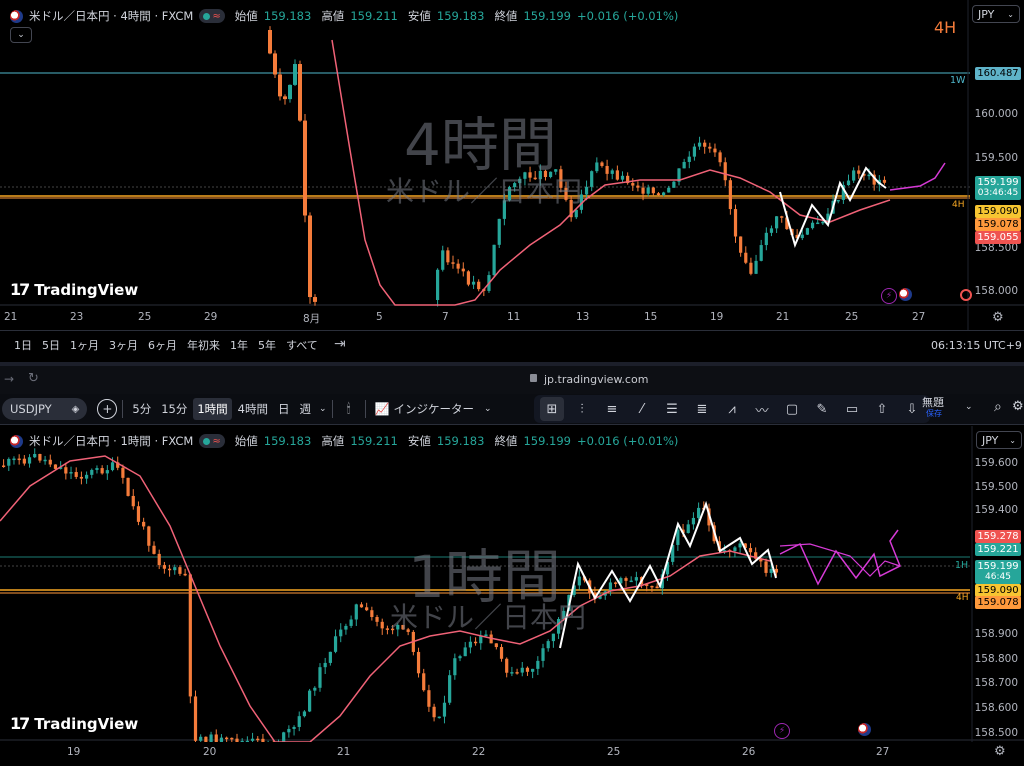 The image size is (1024, 766). Describe the element at coordinates (51, 345) in the screenshot. I see `range-button: 5日` at that location.